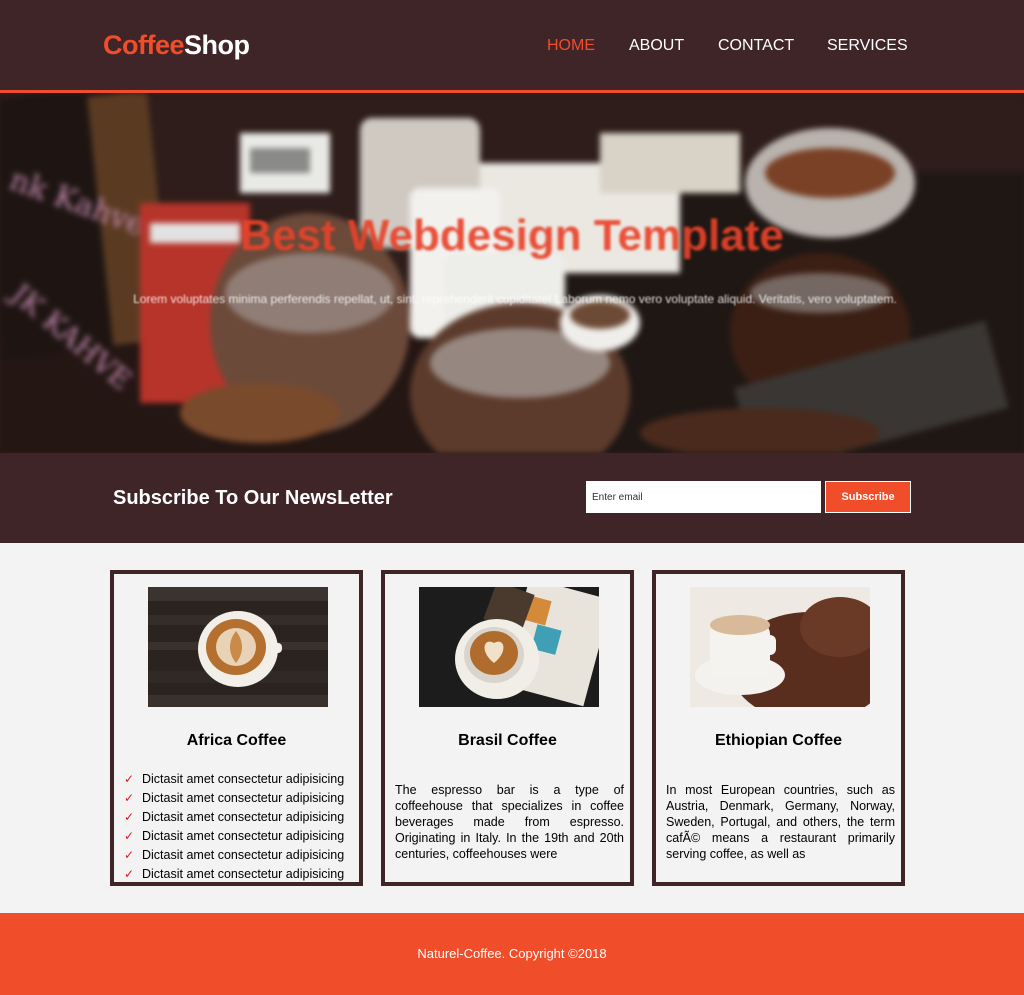  What do you see at coordinates (867, 46) in the screenshot?
I see `nav-link-services: SERVICES` at bounding box center [867, 46].